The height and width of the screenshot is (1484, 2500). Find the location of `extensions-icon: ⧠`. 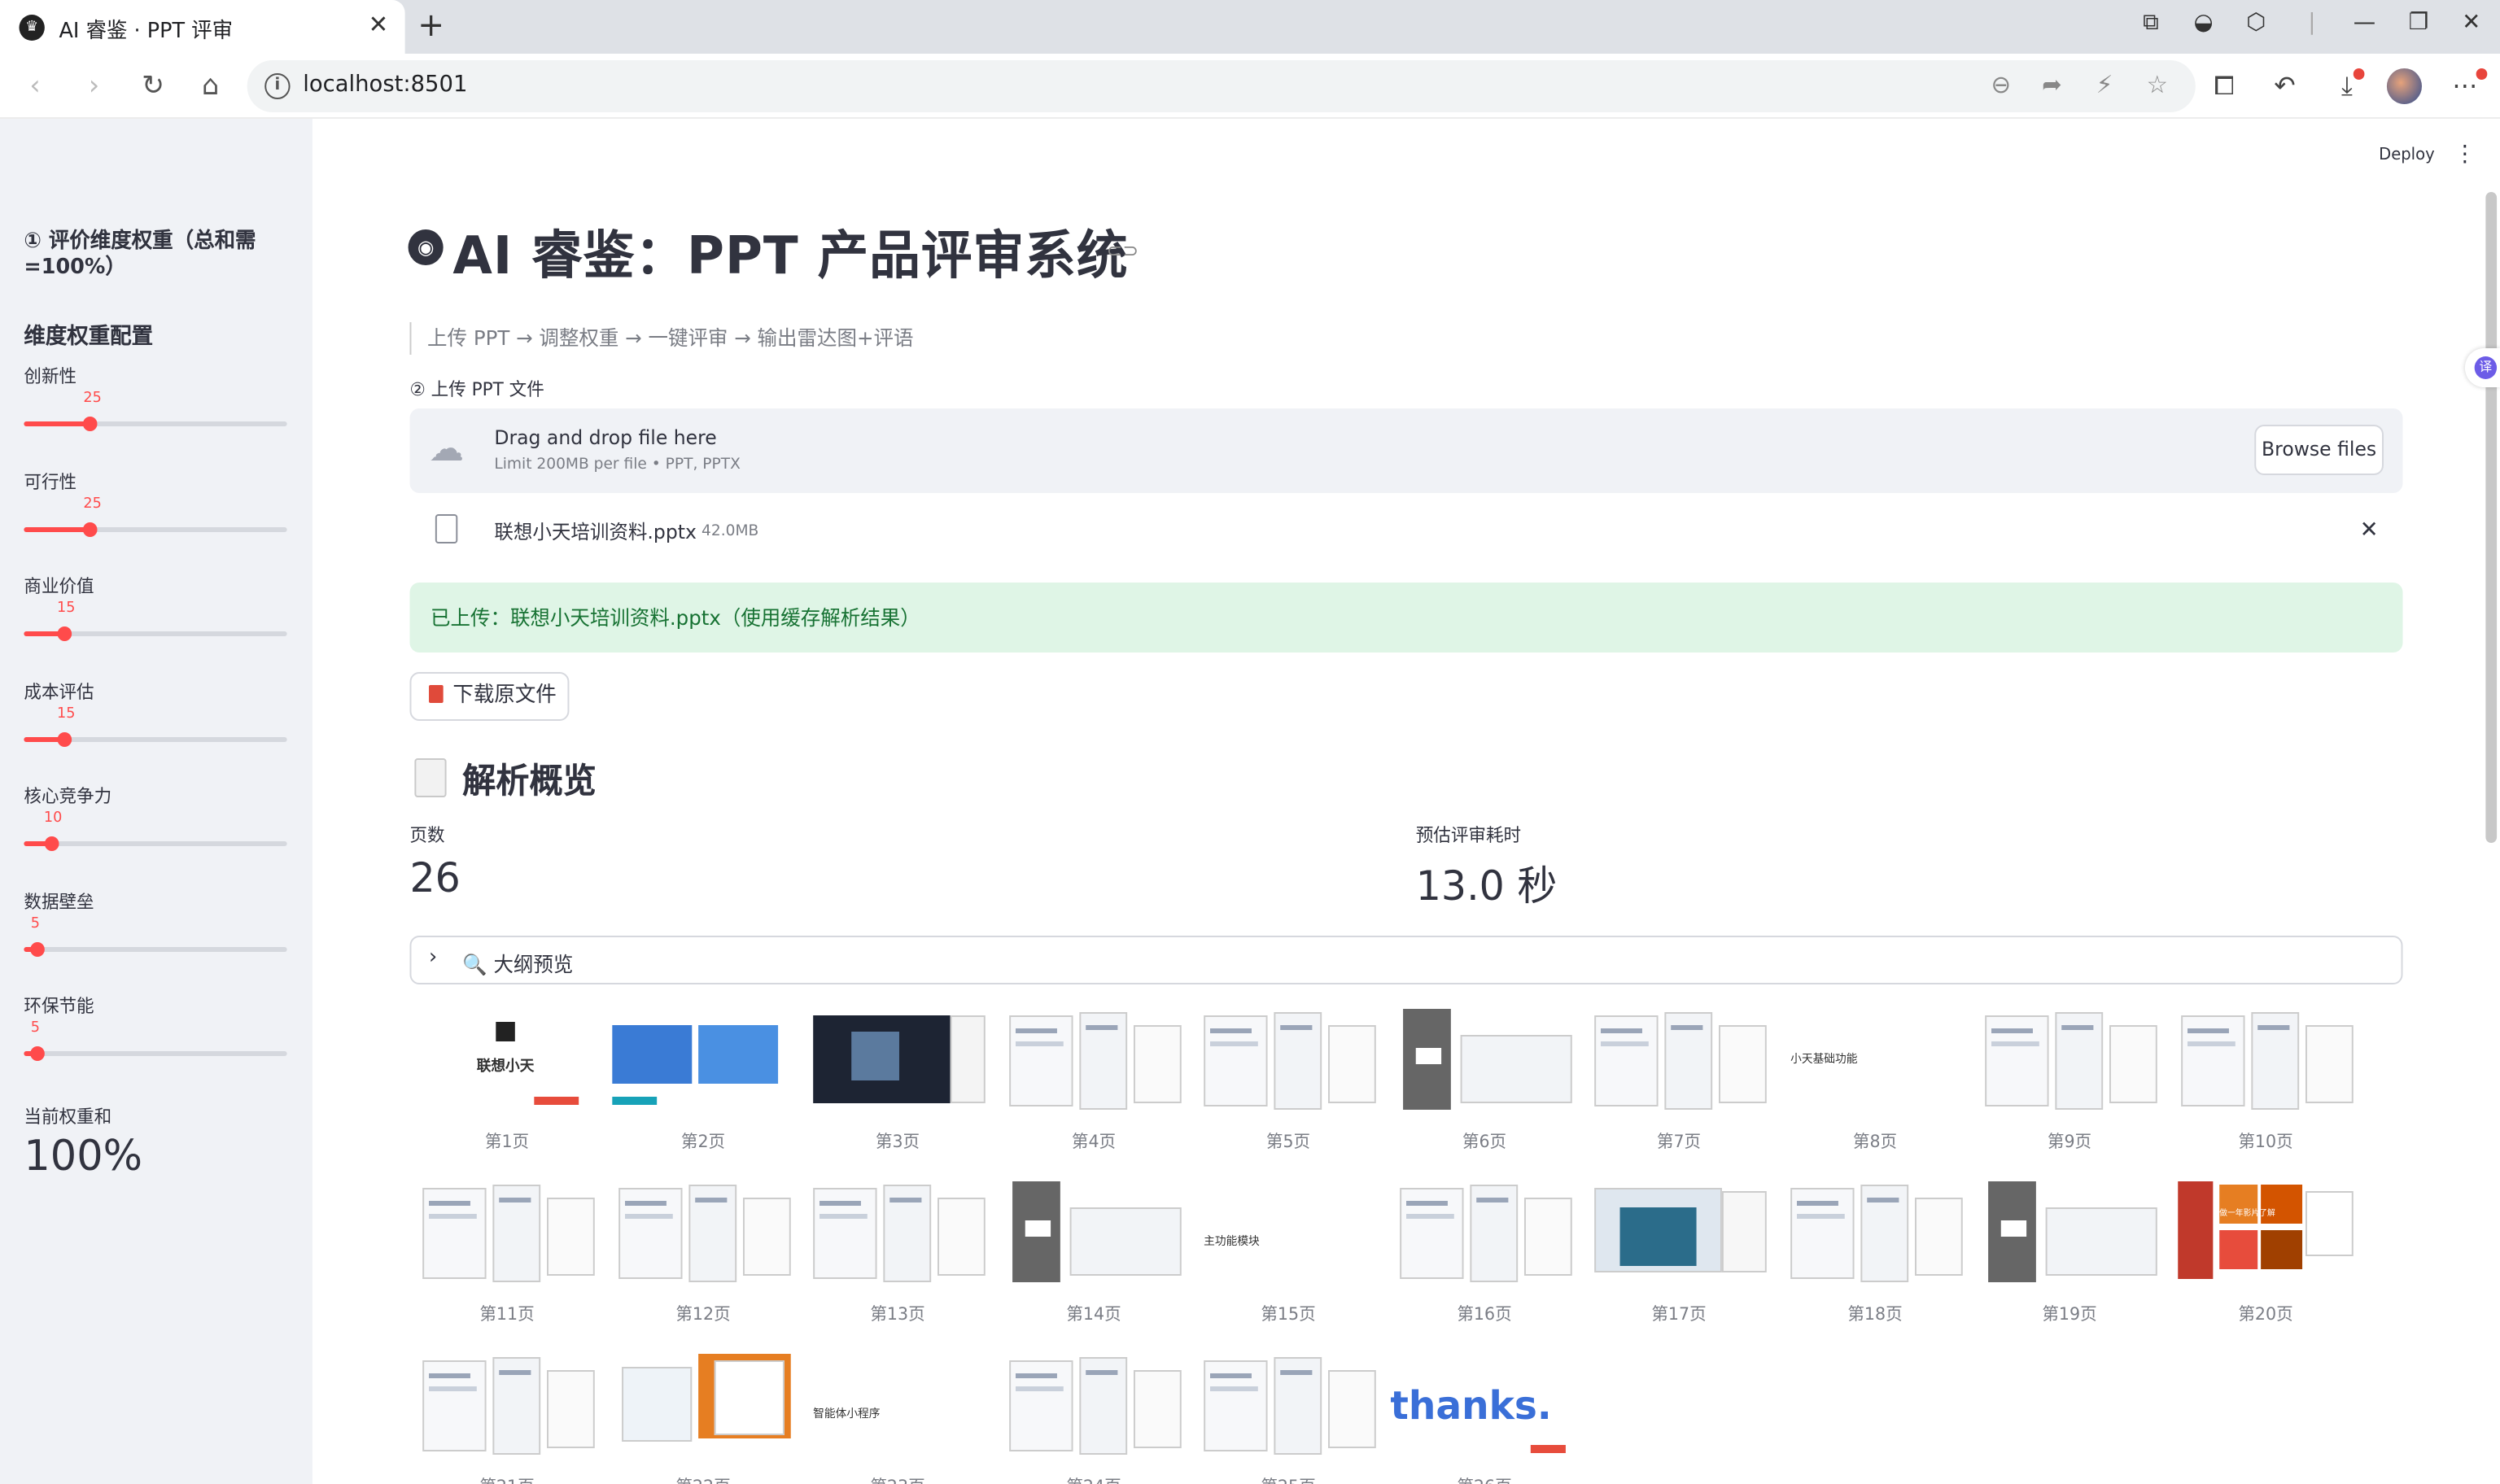

extensions-icon: ⧠ is located at coordinates (2224, 87).